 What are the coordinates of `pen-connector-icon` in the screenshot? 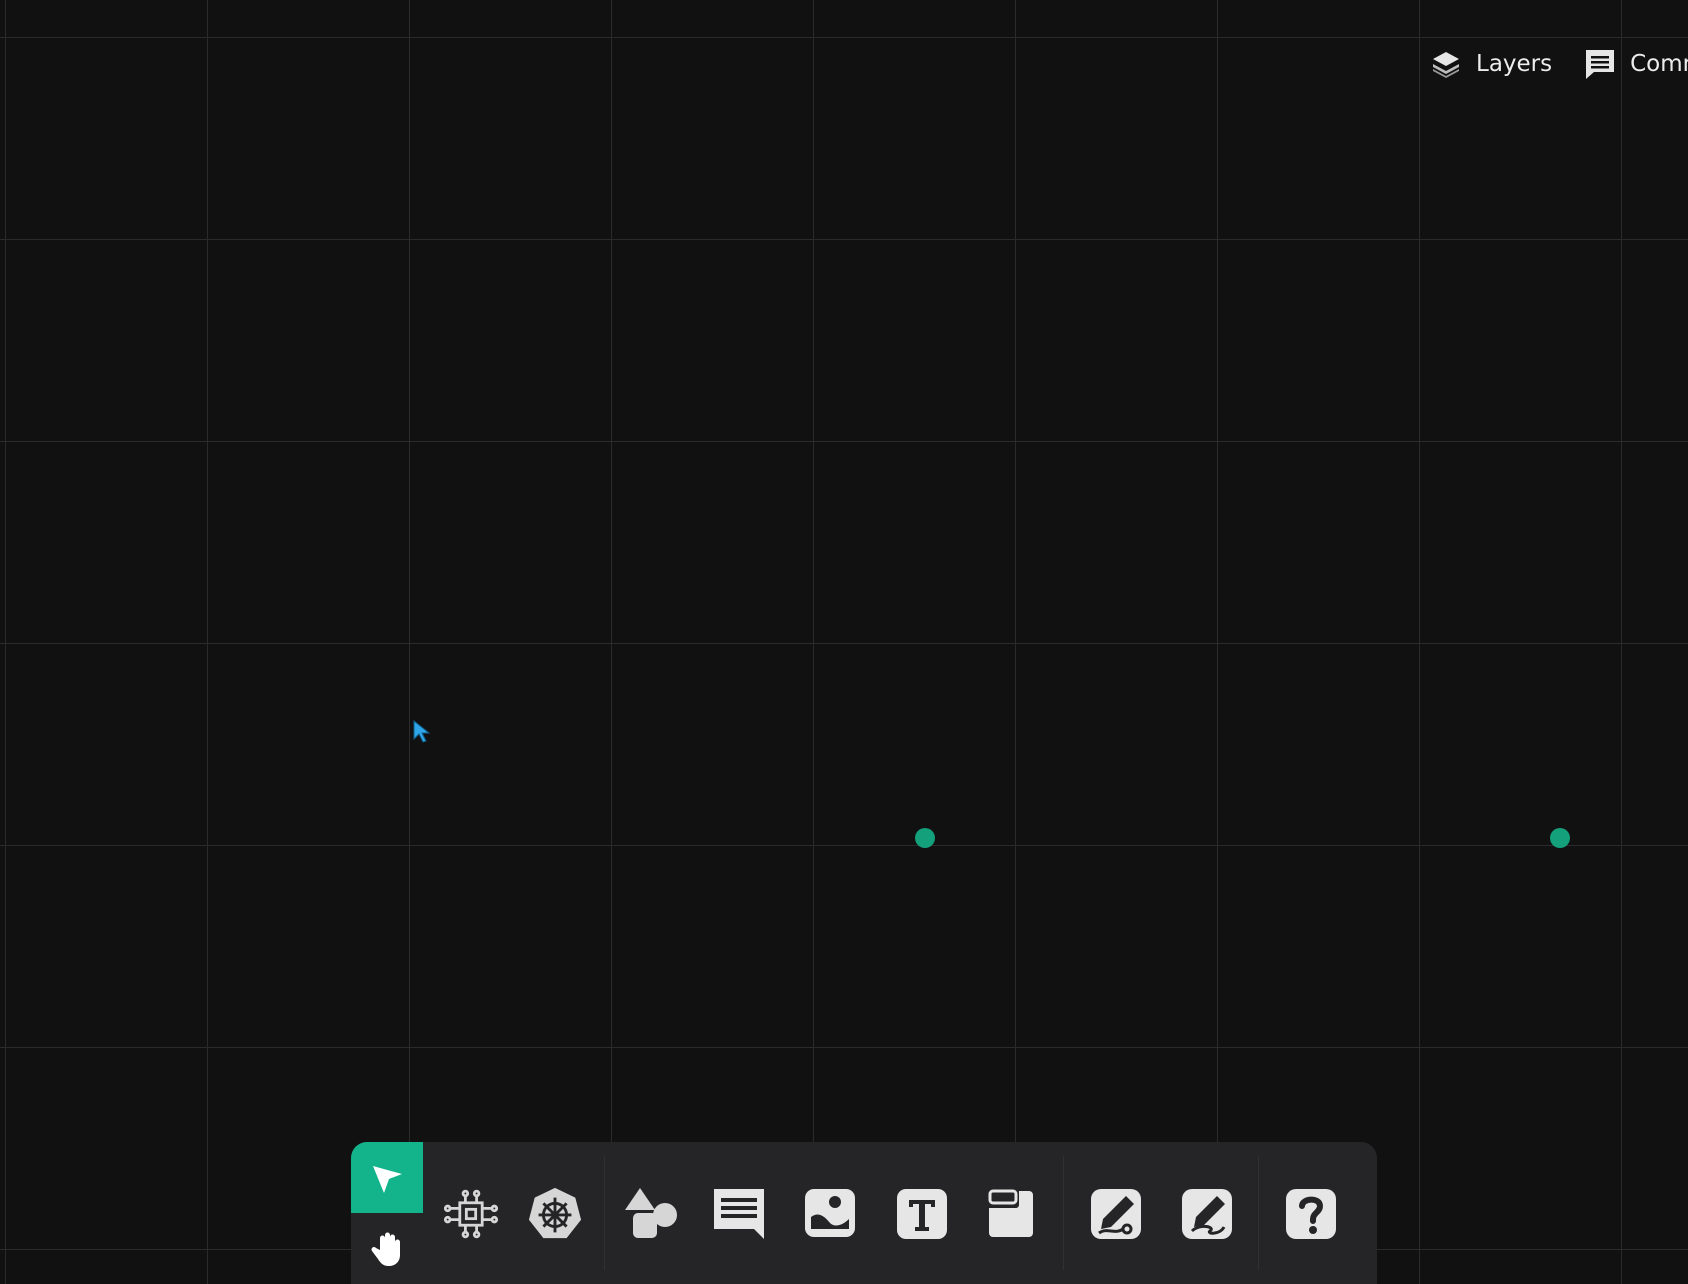 It's located at (1116, 1214).